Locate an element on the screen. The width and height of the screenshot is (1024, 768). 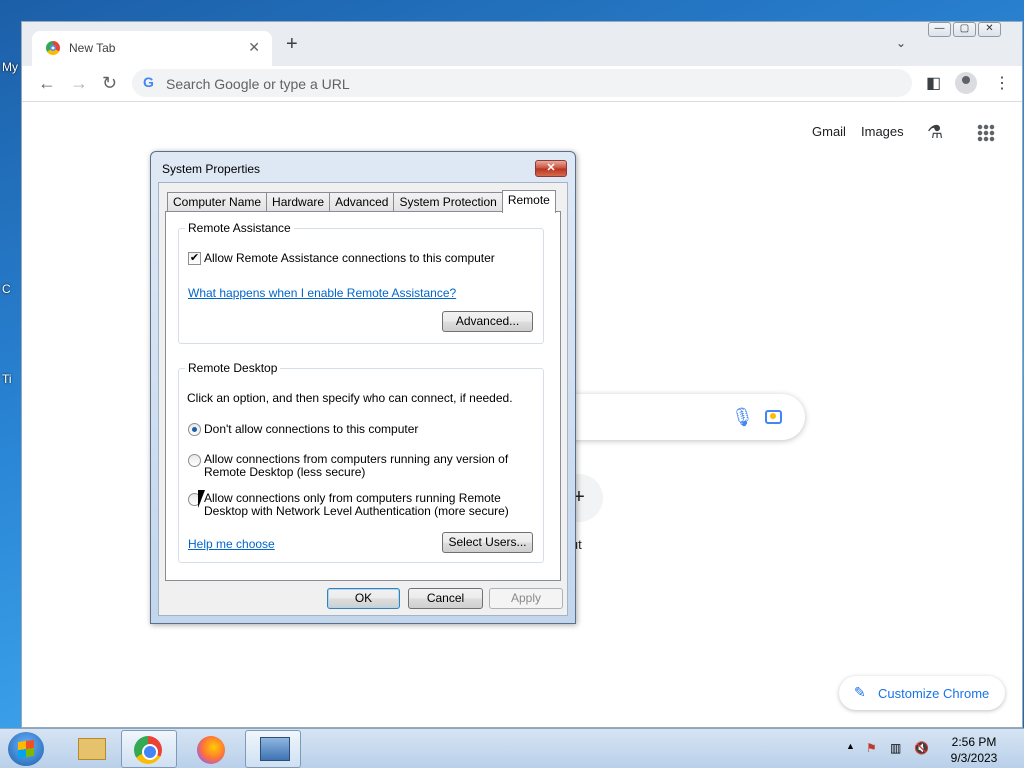
dialog-title: System Properties is located at coordinates (211, 169).